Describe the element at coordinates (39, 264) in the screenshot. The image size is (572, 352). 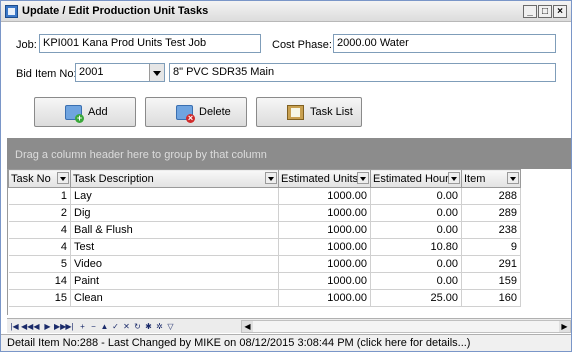
I see `cell-task-no: 5` at that location.